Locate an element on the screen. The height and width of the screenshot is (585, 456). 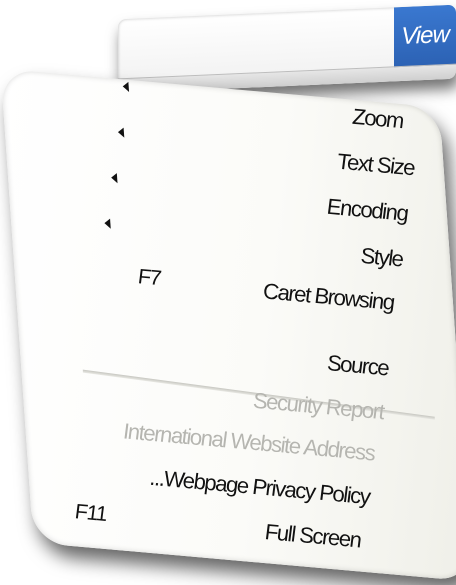
view-menu-label: View is located at coordinates (425, 35).